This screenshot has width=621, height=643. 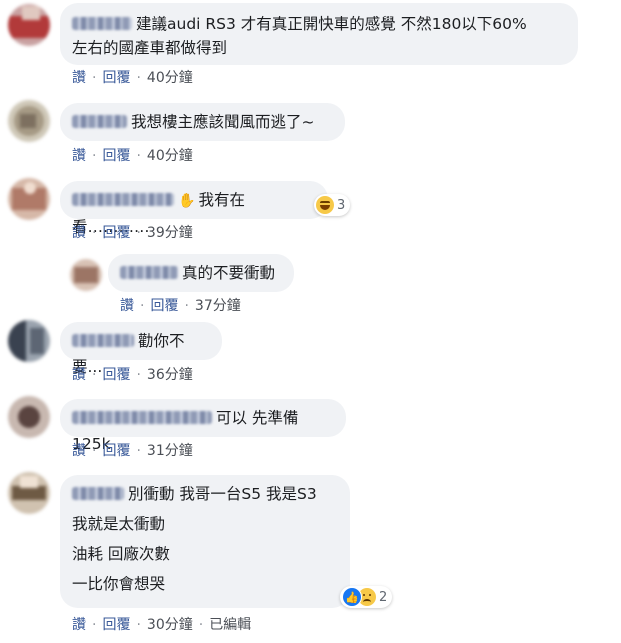 I want to click on reaction-badge: 3, so click(x=332, y=205).